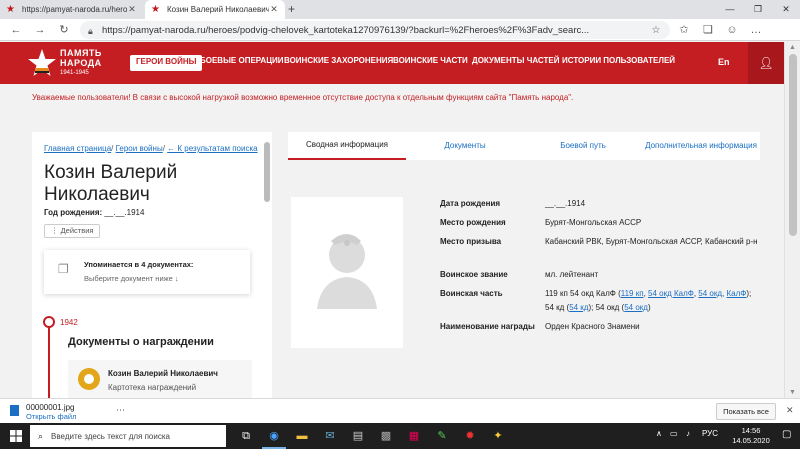 This screenshot has height=449, width=800. What do you see at coordinates (498, 436) in the screenshot?
I see `app-icon: ✦` at bounding box center [498, 436].